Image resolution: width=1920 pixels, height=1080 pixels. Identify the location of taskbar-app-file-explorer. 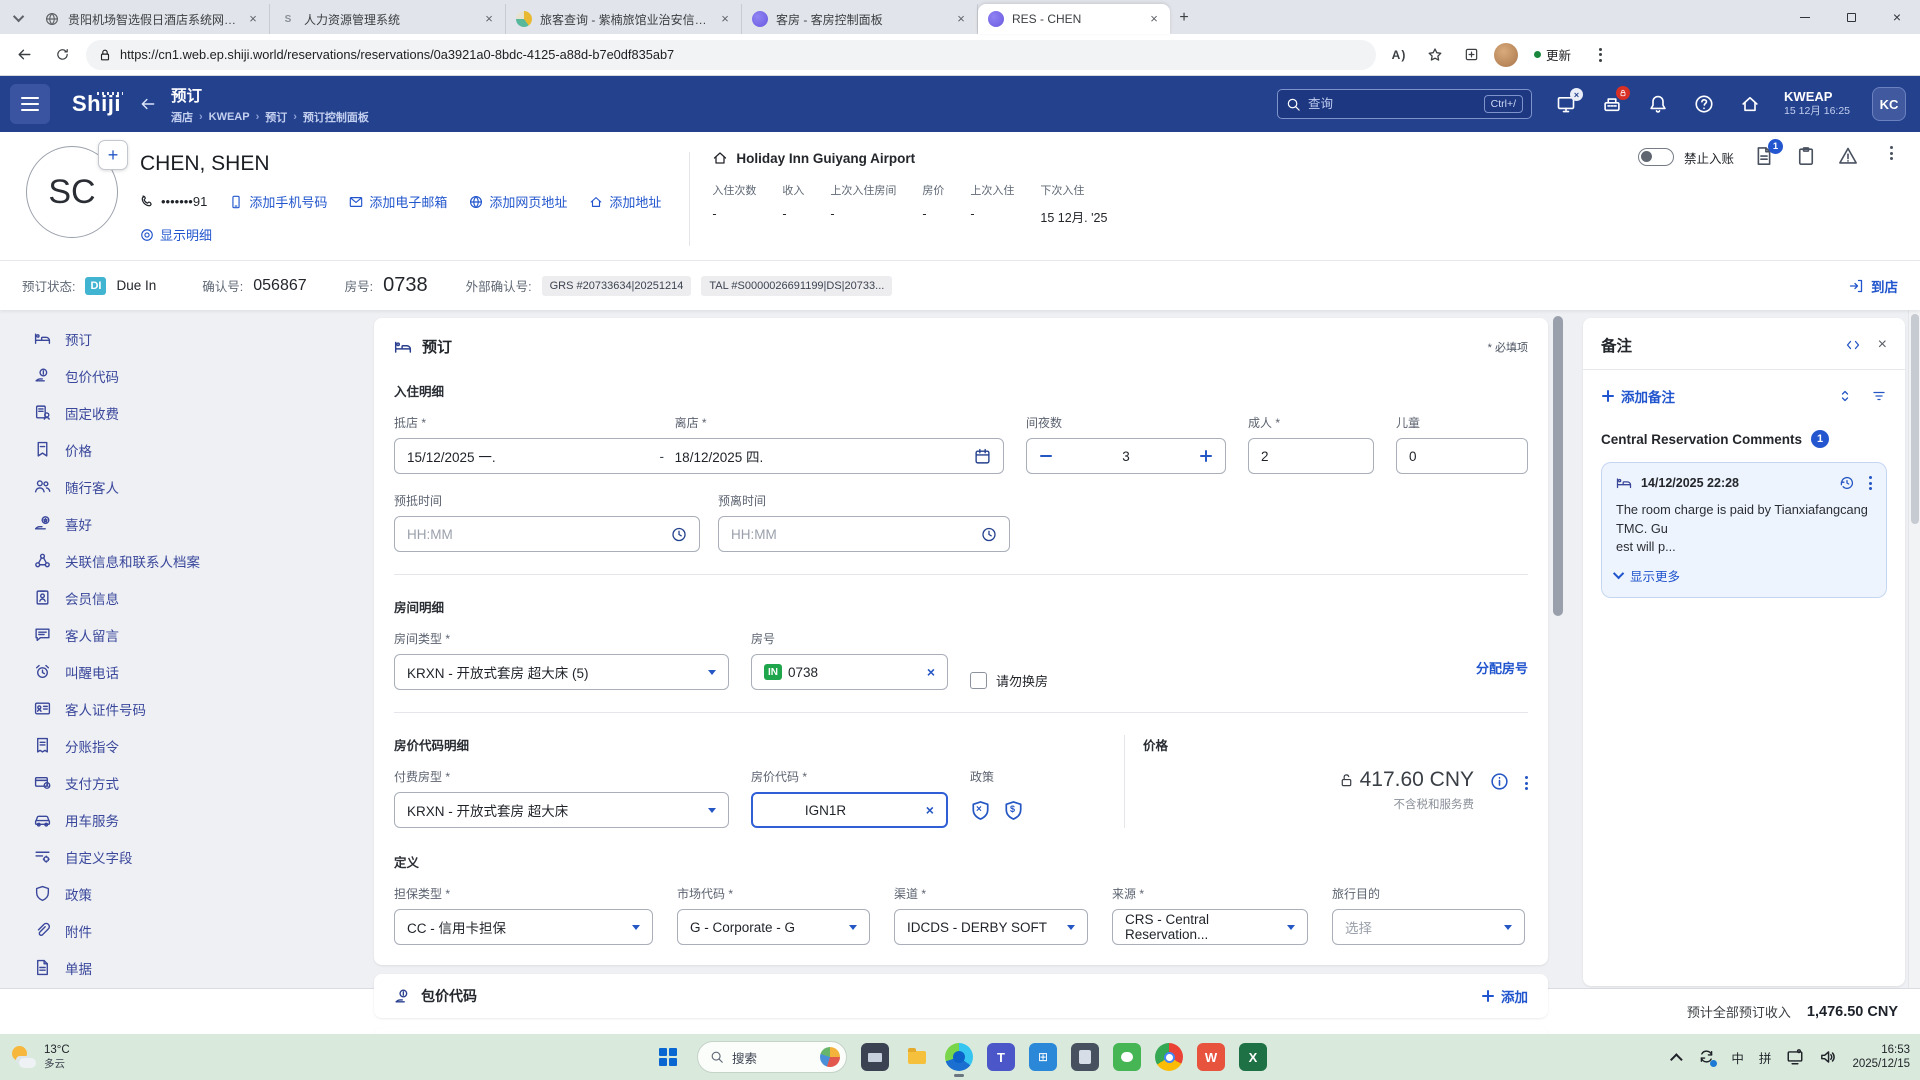
(917, 1057).